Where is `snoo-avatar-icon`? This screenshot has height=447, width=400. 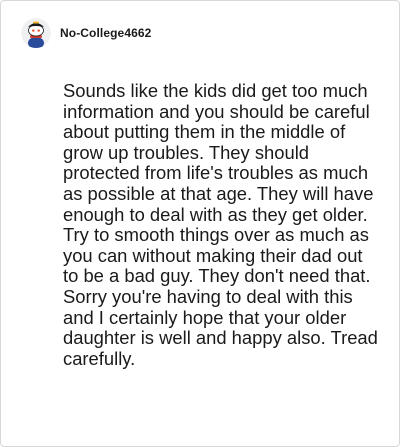
snoo-avatar-icon is located at coordinates (36, 33).